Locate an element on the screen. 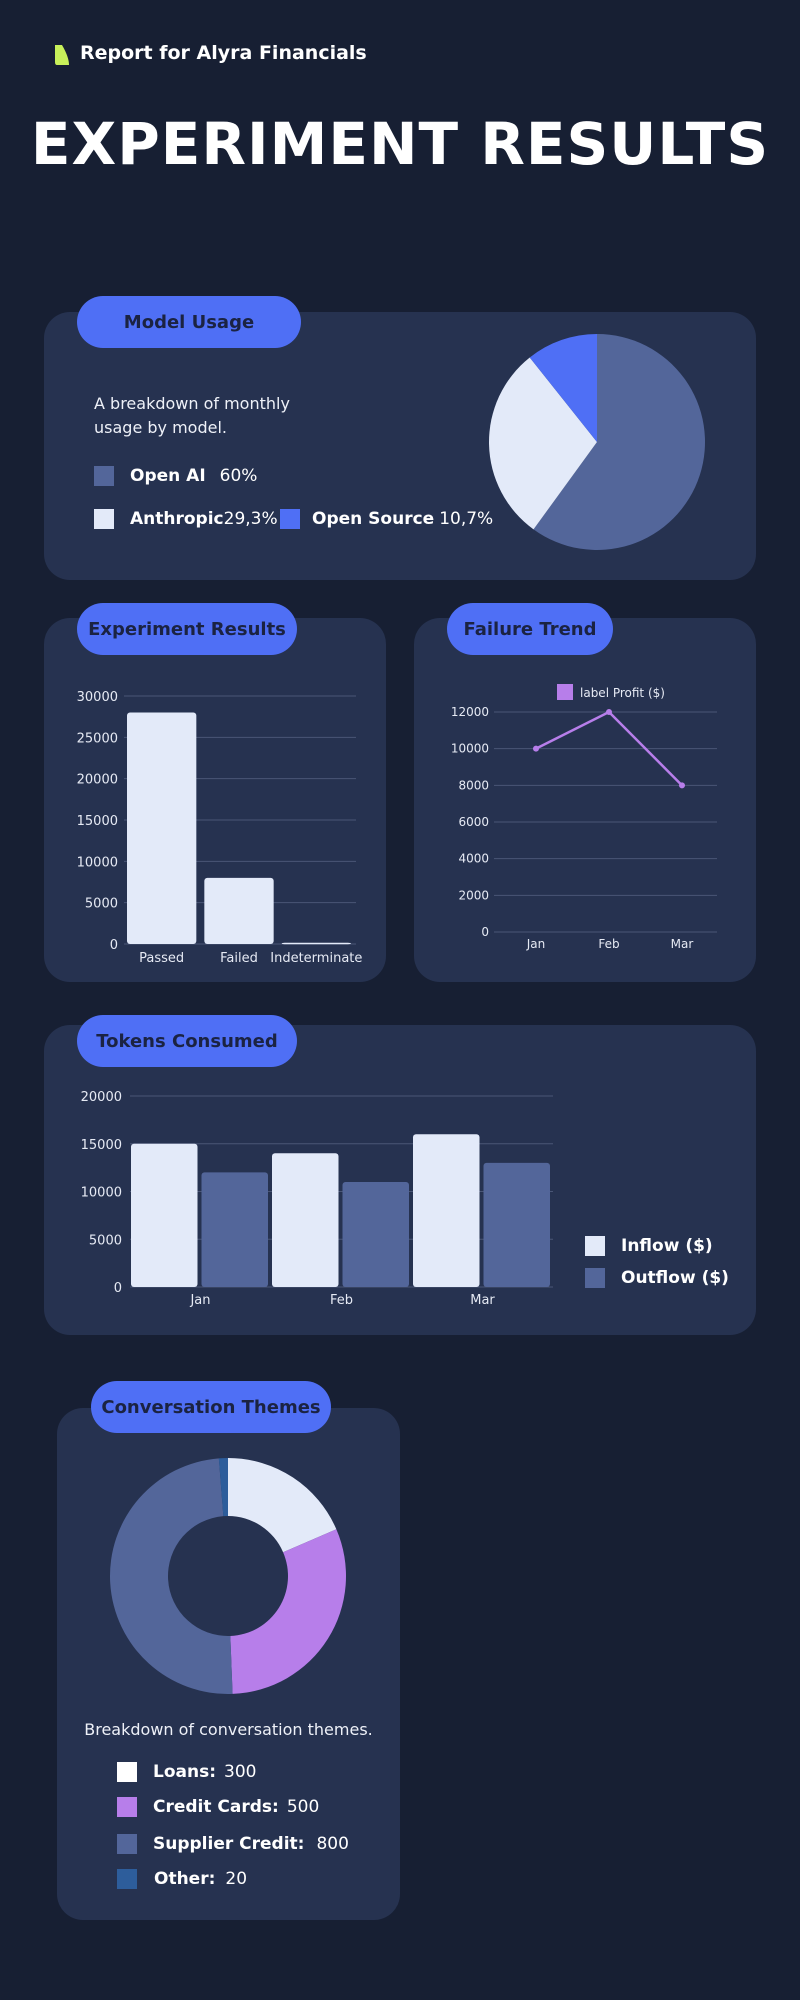 This screenshot has height=2000, width=800. legend-value: 20 is located at coordinates (236, 1879).